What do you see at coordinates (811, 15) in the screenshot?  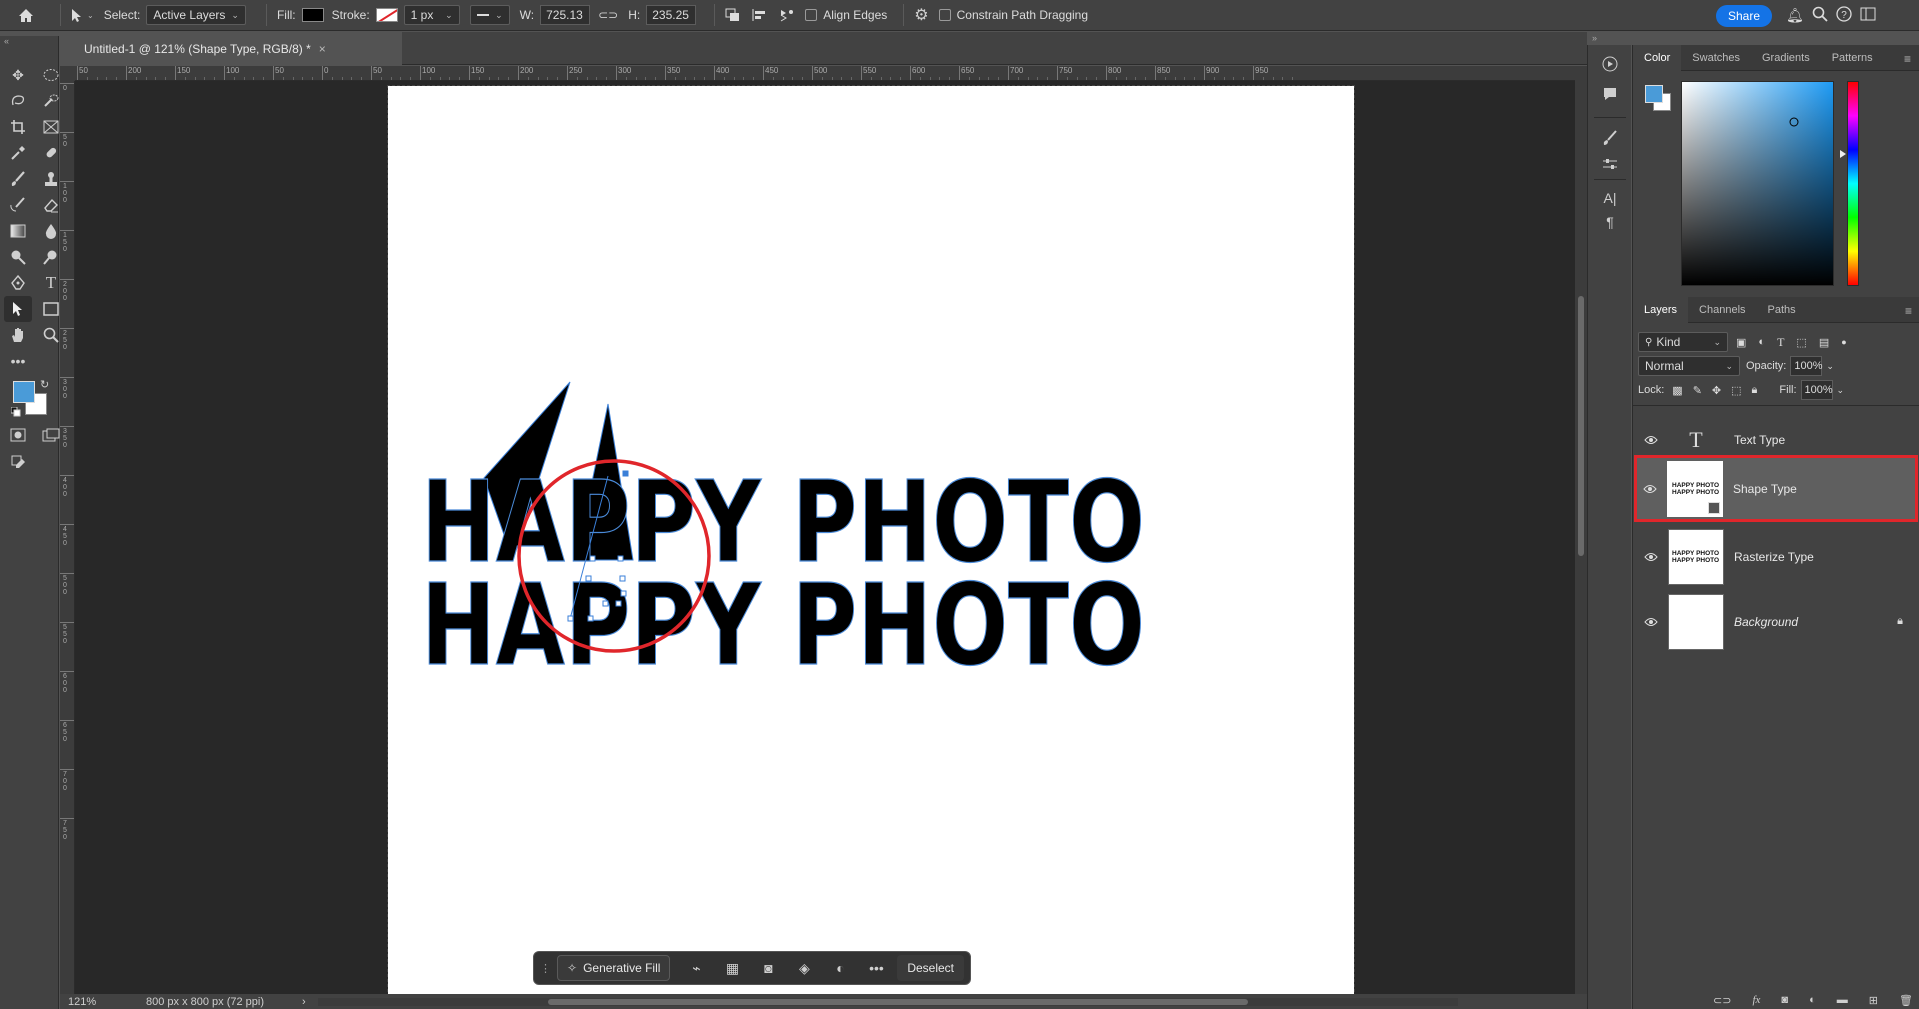 I see `align-edges-checkbox` at bounding box center [811, 15].